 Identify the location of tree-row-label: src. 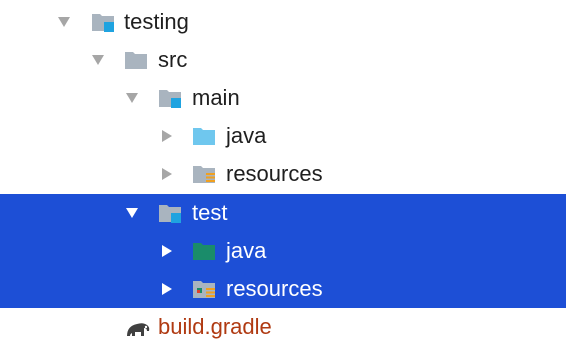
(173, 59).